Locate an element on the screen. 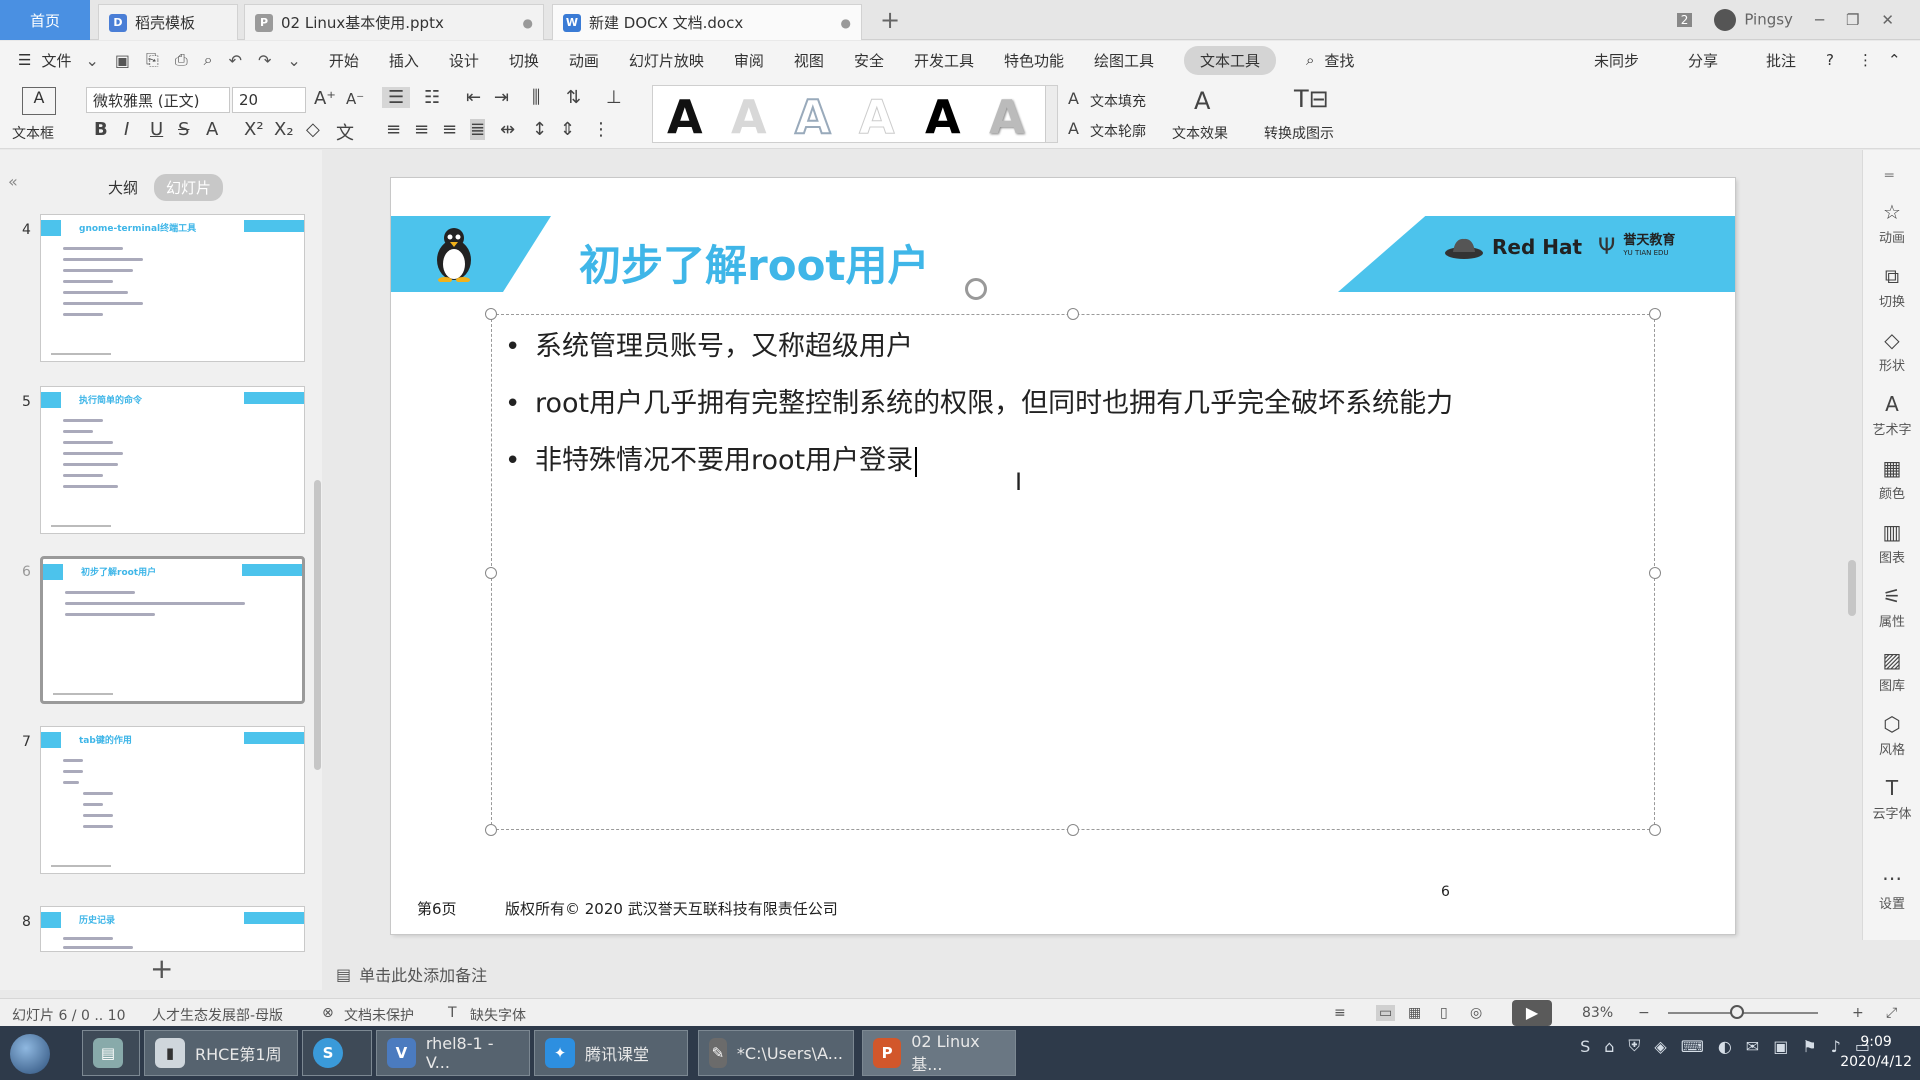 The width and height of the screenshot is (1920, 1080). pane-settings: ⋯ 设置 is located at coordinates (1891, 889).